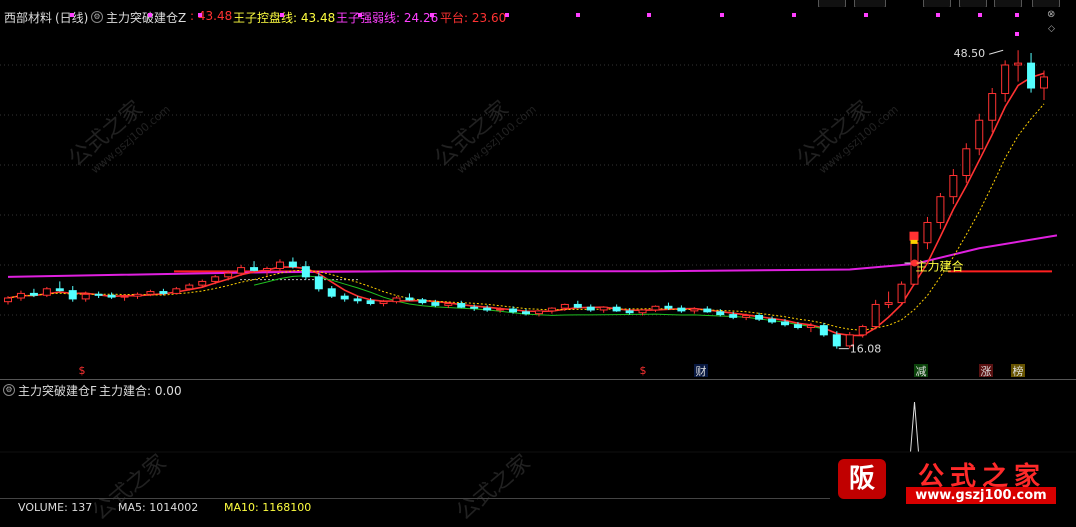 The image size is (1076, 527). Describe the element at coordinates (986, 371) in the screenshot. I see `marker-zhang: 涨` at that location.